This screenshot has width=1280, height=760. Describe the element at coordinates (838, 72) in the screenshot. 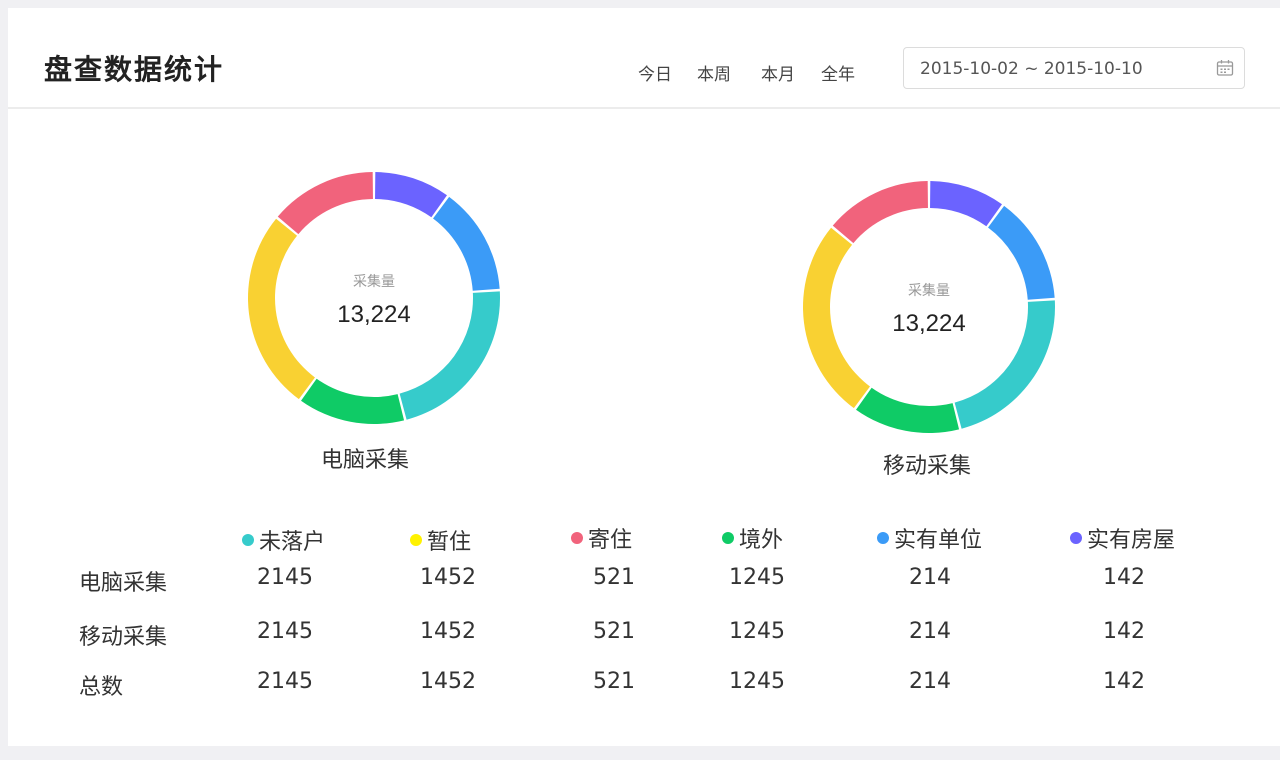

I see `tab-year: 全年` at that location.